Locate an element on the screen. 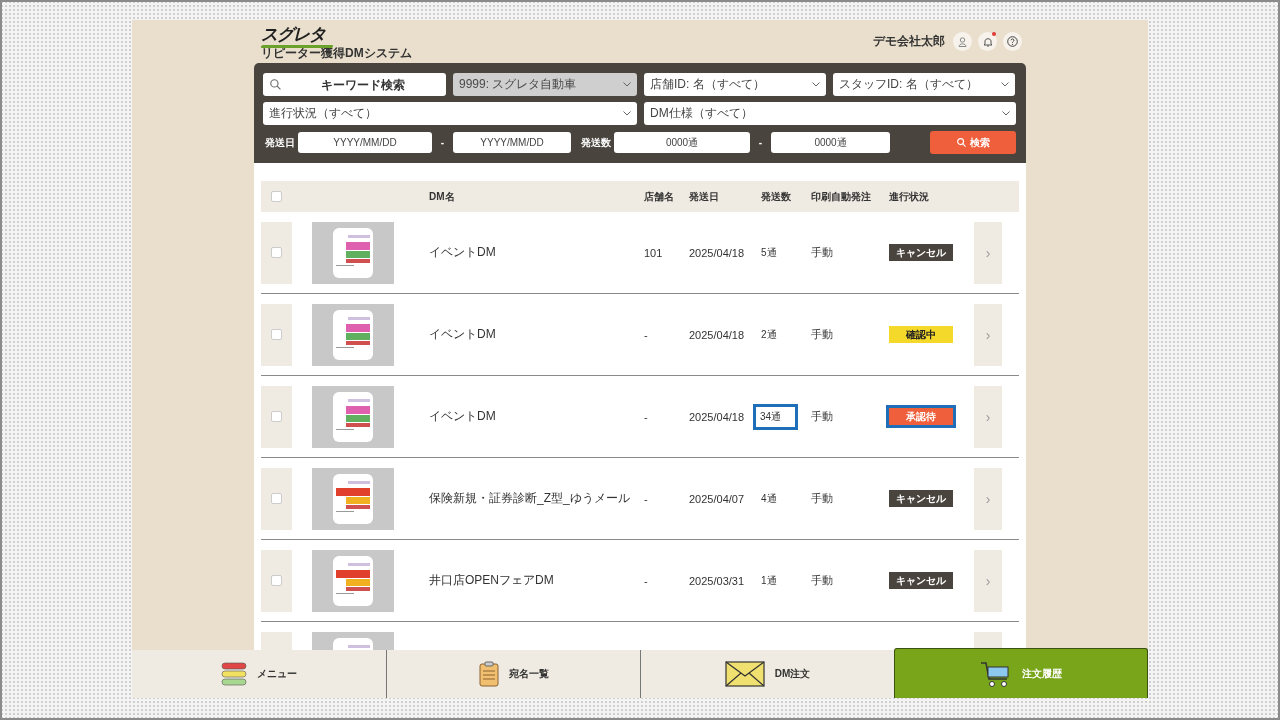 This screenshot has width=1280, height=720. store-select: 店舗ID: 名（すべて） is located at coordinates (735, 84).